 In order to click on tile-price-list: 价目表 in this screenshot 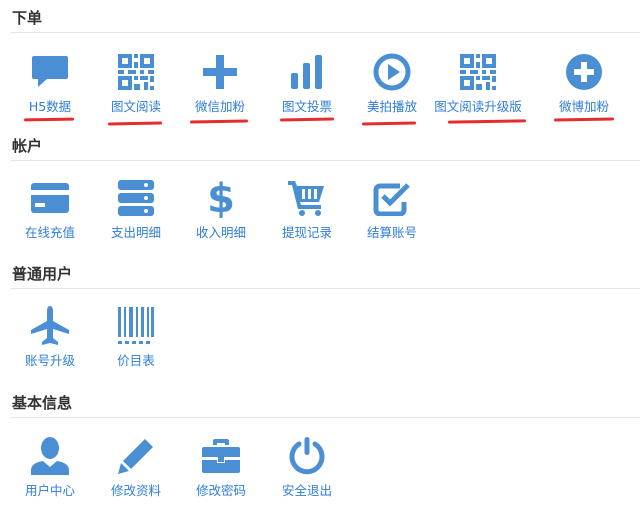, I will do `click(136, 341)`.